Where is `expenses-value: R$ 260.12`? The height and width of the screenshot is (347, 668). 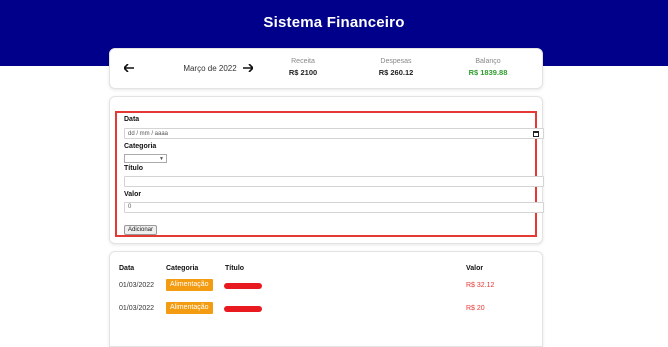 expenses-value: R$ 260.12 is located at coordinates (396, 72).